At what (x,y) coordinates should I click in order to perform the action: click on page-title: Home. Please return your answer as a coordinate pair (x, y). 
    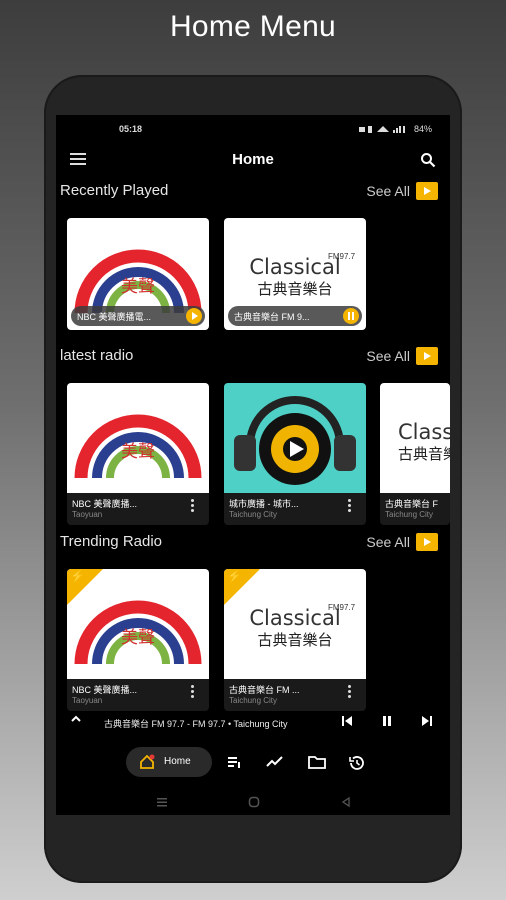
    Looking at the image, I should click on (253, 159).